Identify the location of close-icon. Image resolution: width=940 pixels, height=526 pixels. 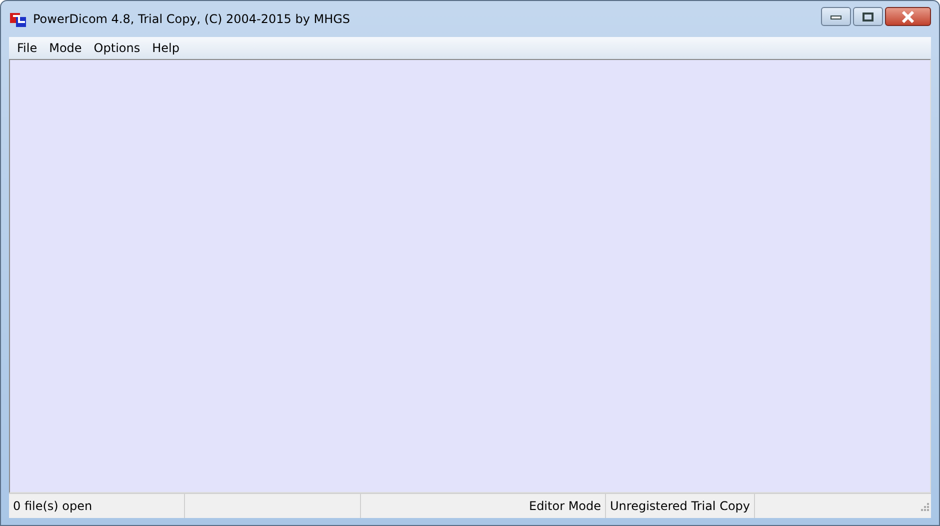
(908, 16).